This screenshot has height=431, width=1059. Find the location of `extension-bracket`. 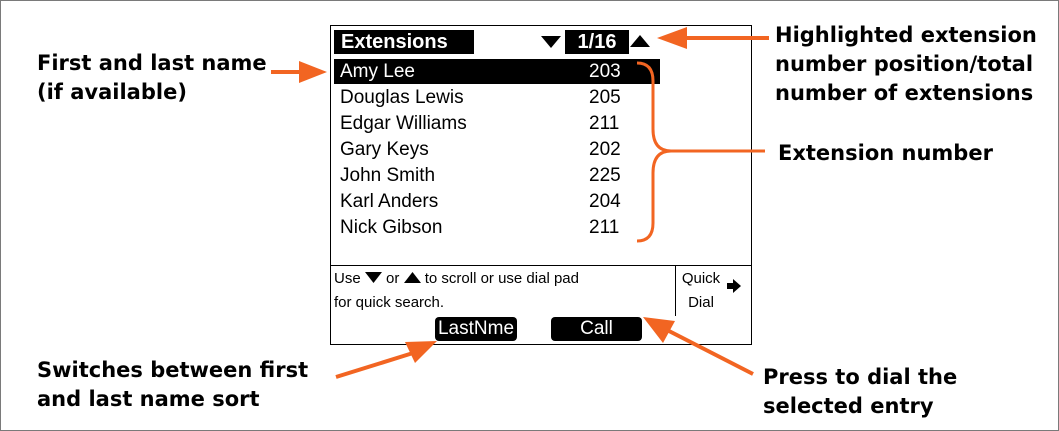

extension-bracket is located at coordinates (654, 152).